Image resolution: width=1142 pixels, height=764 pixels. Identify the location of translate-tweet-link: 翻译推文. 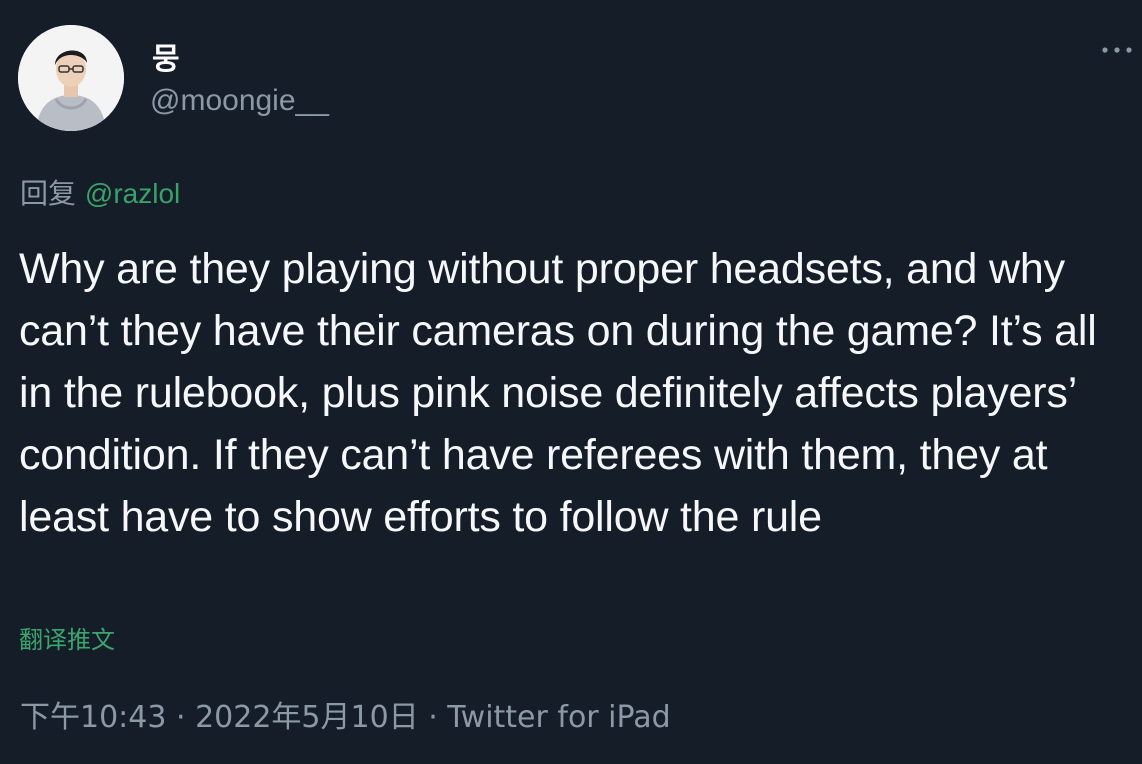
(67, 637).